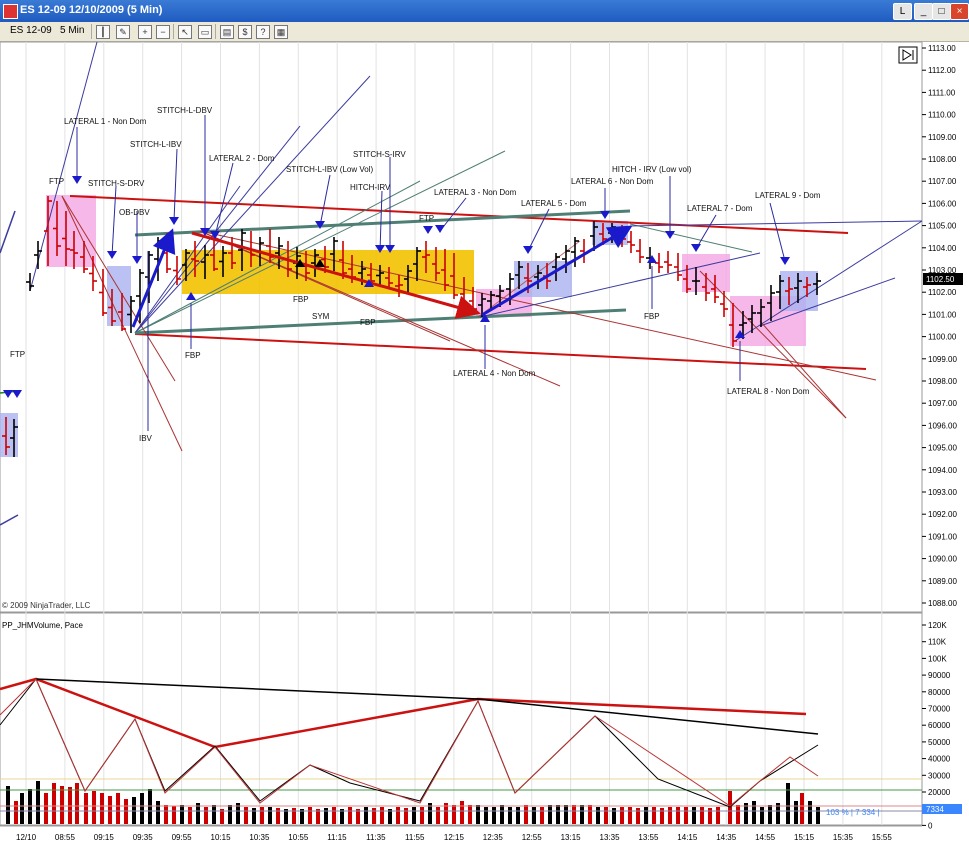  I want to click on price-tick-label: 1101.00, so click(942, 314).